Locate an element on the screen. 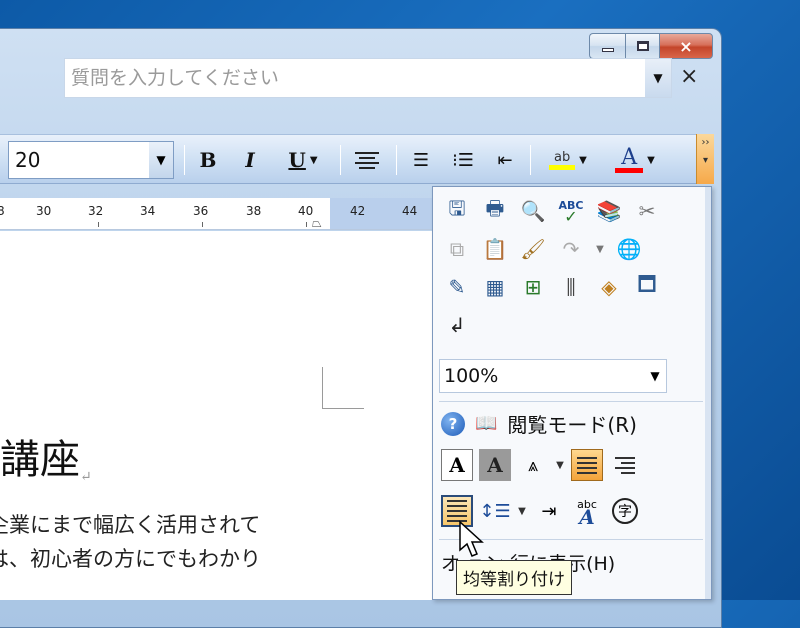 This screenshot has width=800, height=628. help-row: ▼ × is located at coordinates (356, 80).